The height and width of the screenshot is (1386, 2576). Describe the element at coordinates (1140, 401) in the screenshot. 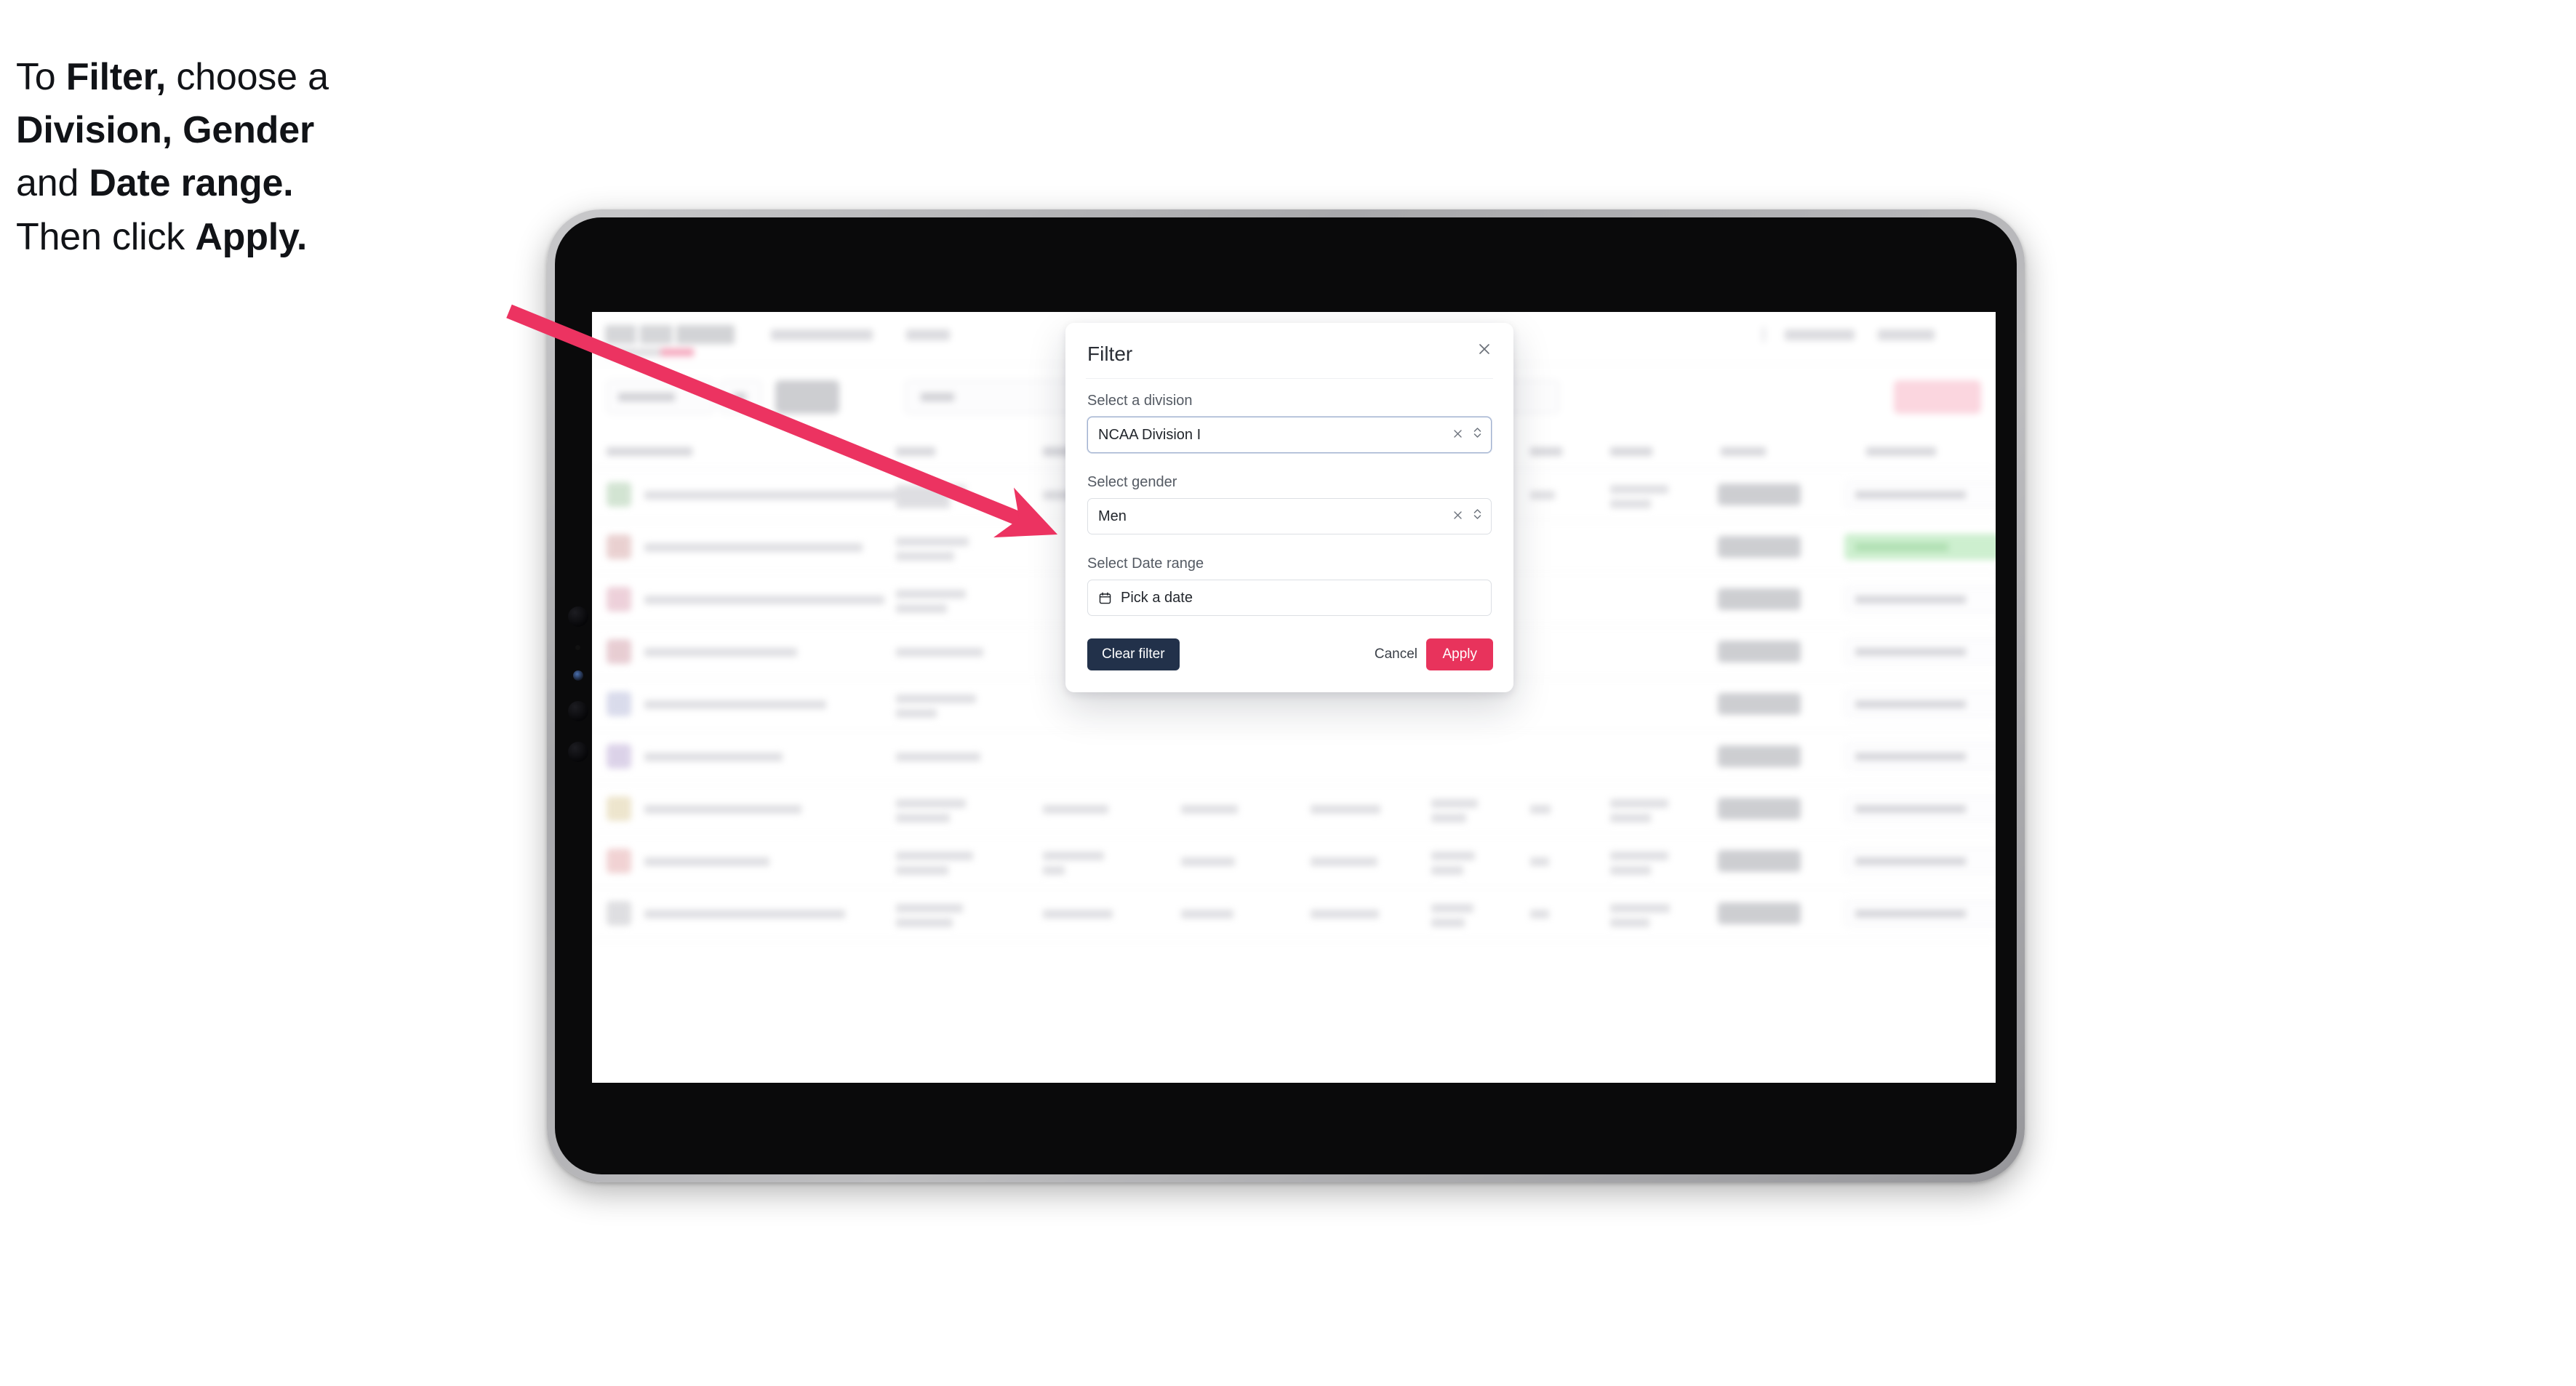

I see `division-label: Select a division` at that location.